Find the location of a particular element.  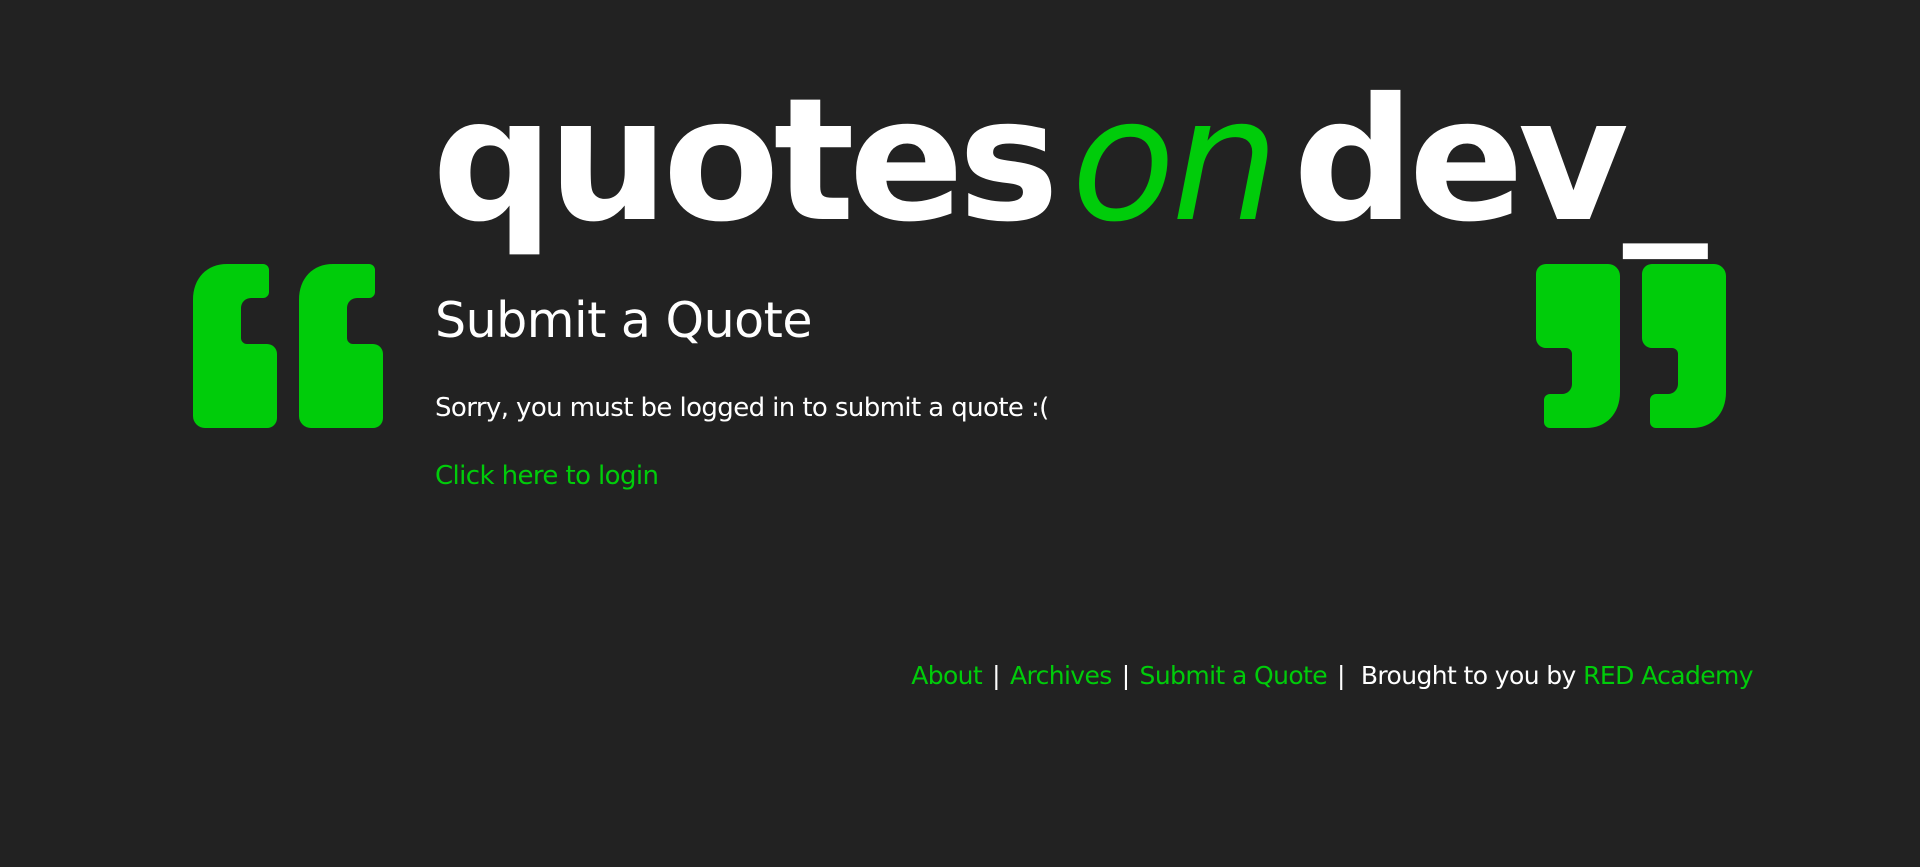

logo-word-dev: dev_ is located at coordinates (1500, 161).